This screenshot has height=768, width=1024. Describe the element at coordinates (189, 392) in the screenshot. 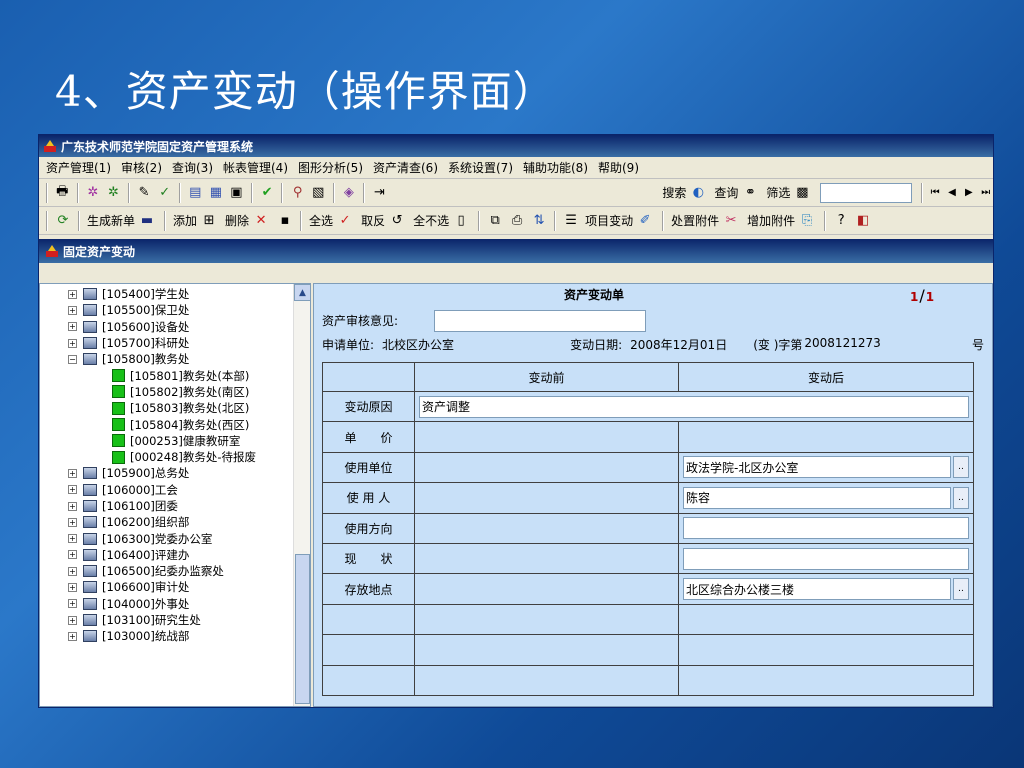

I see `tree-leaf-item: [105802]教务处(南区)` at that location.